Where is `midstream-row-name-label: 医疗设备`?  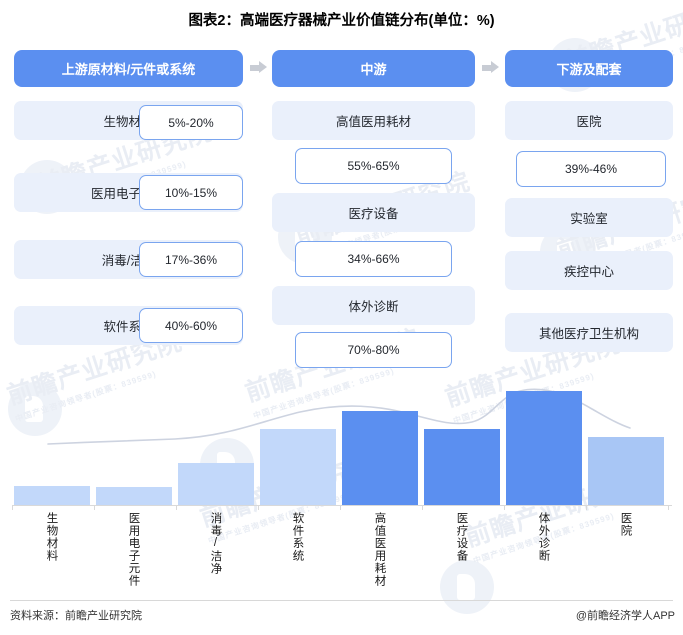 midstream-row-name-label: 医疗设备 is located at coordinates (373, 214).